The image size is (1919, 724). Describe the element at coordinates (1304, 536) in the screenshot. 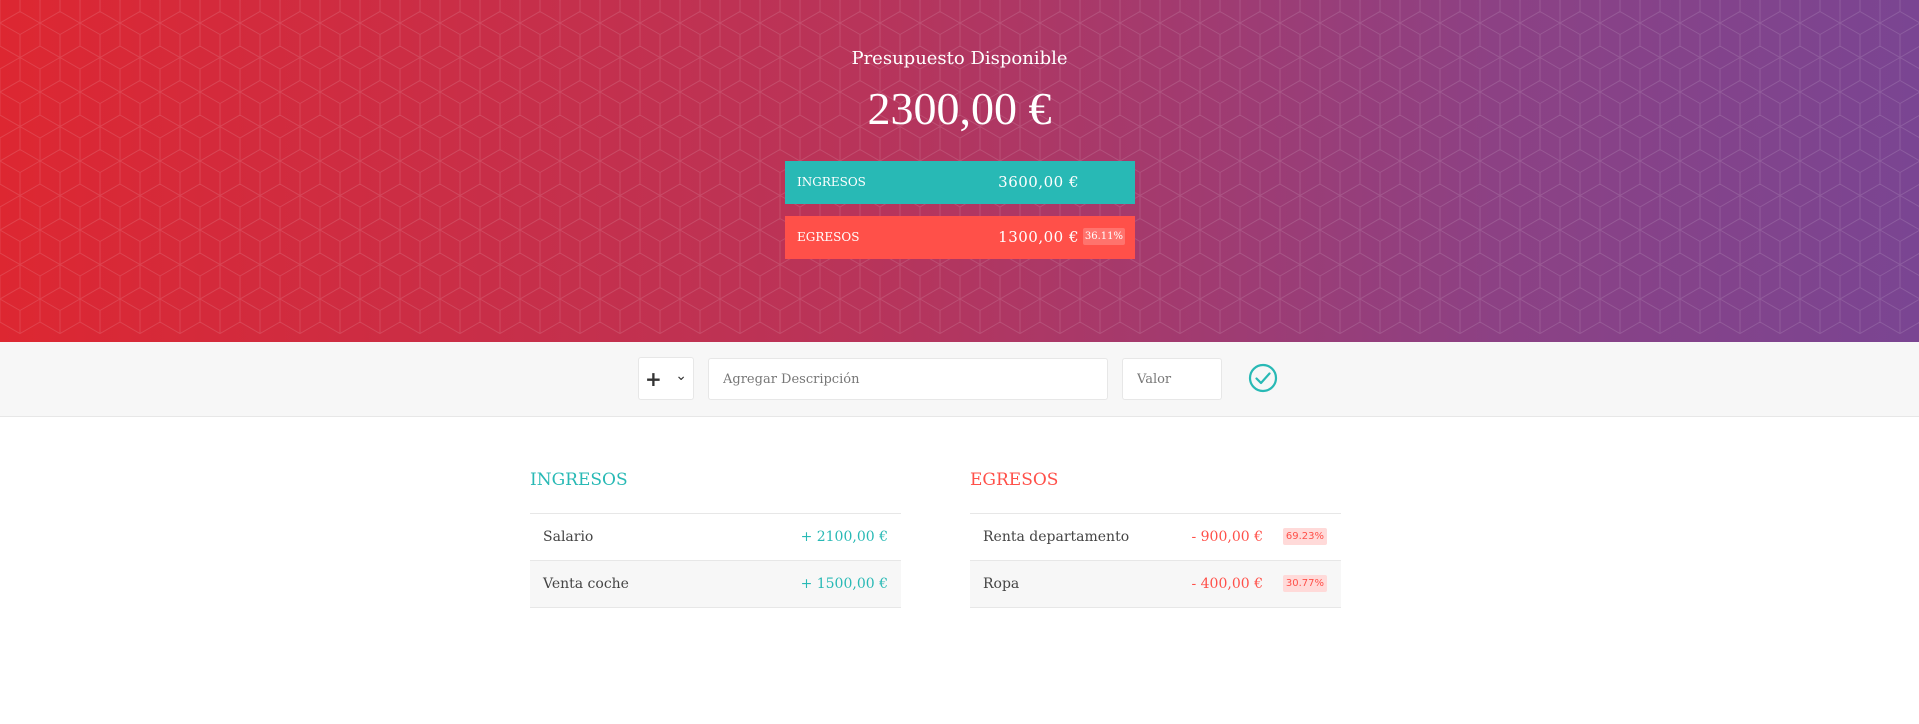

I see `item-percent-badge: 69.23%` at that location.